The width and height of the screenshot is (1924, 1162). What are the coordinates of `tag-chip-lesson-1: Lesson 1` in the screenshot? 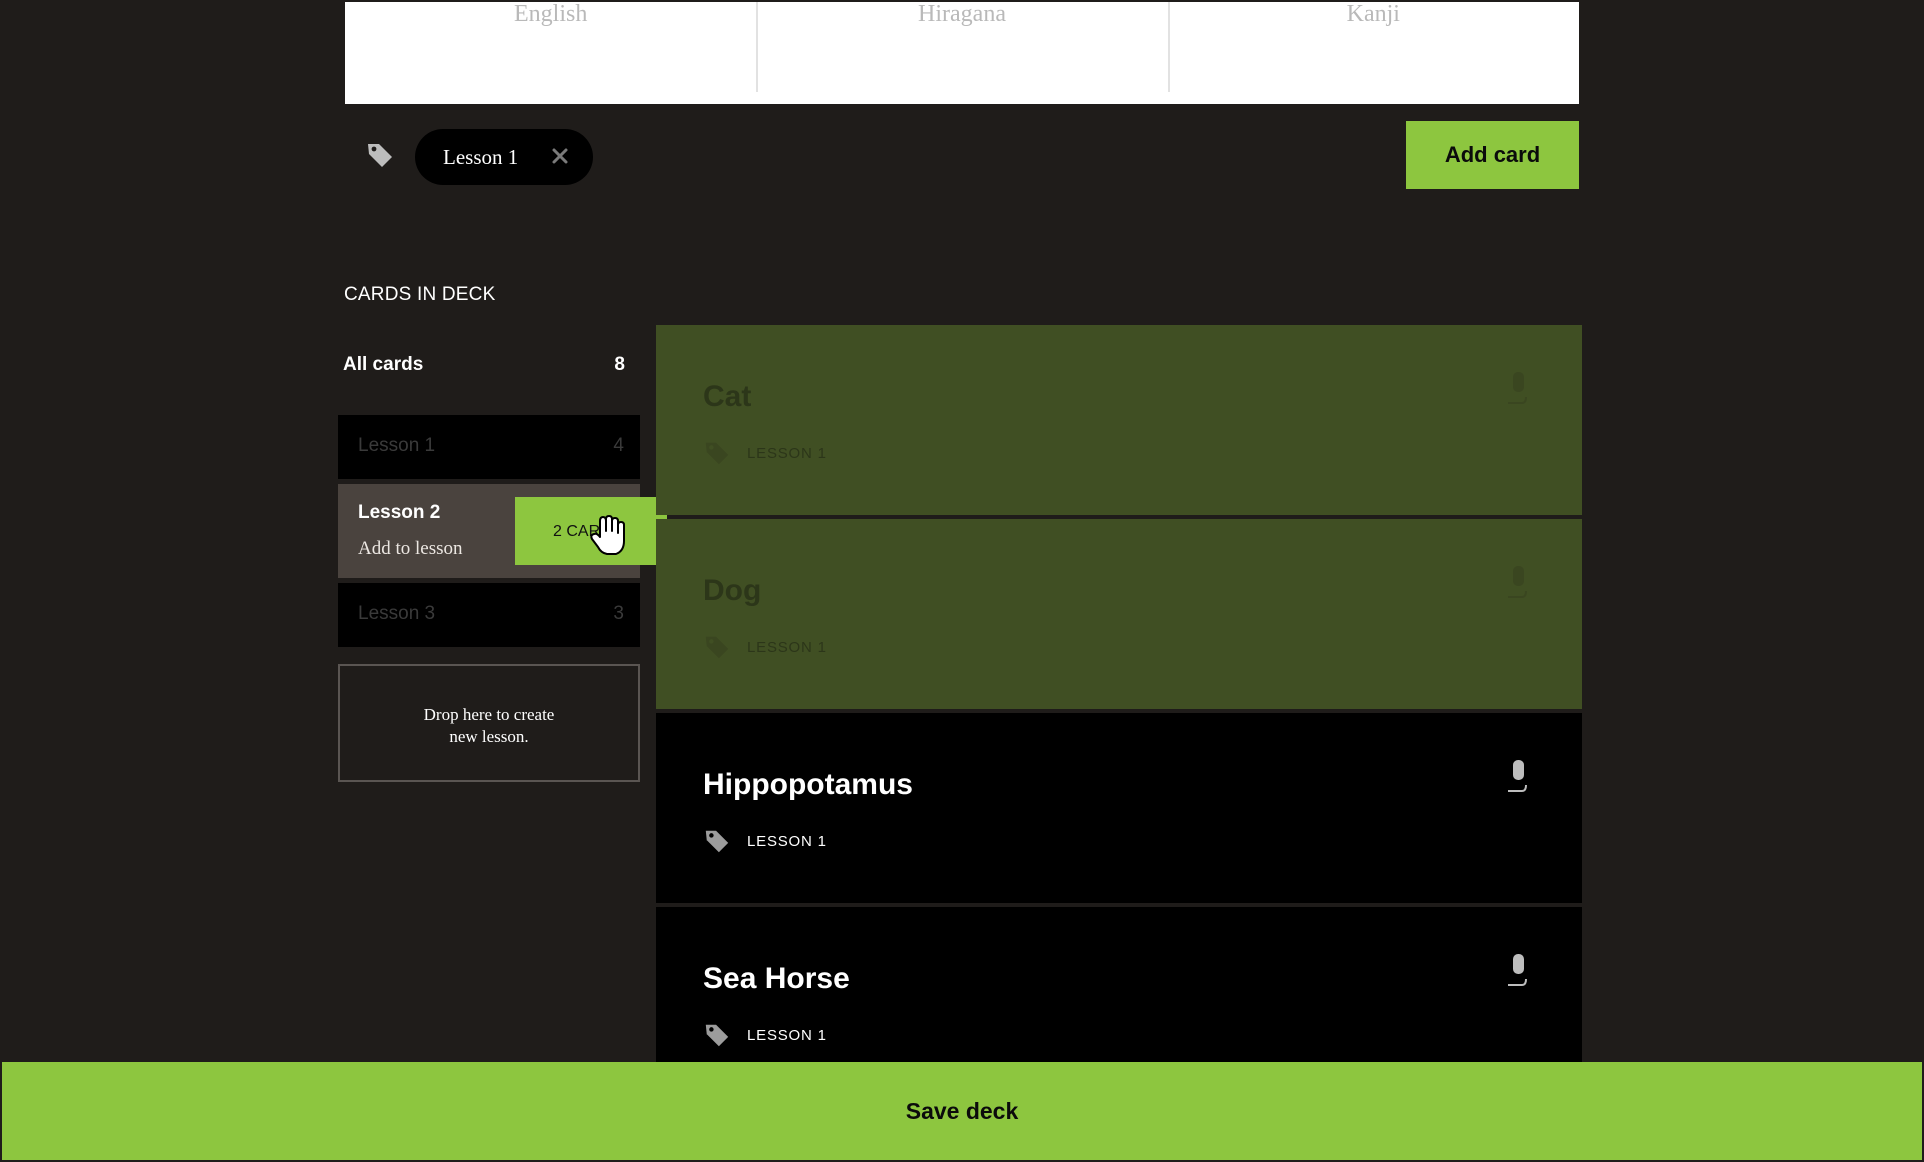 It's located at (504, 157).